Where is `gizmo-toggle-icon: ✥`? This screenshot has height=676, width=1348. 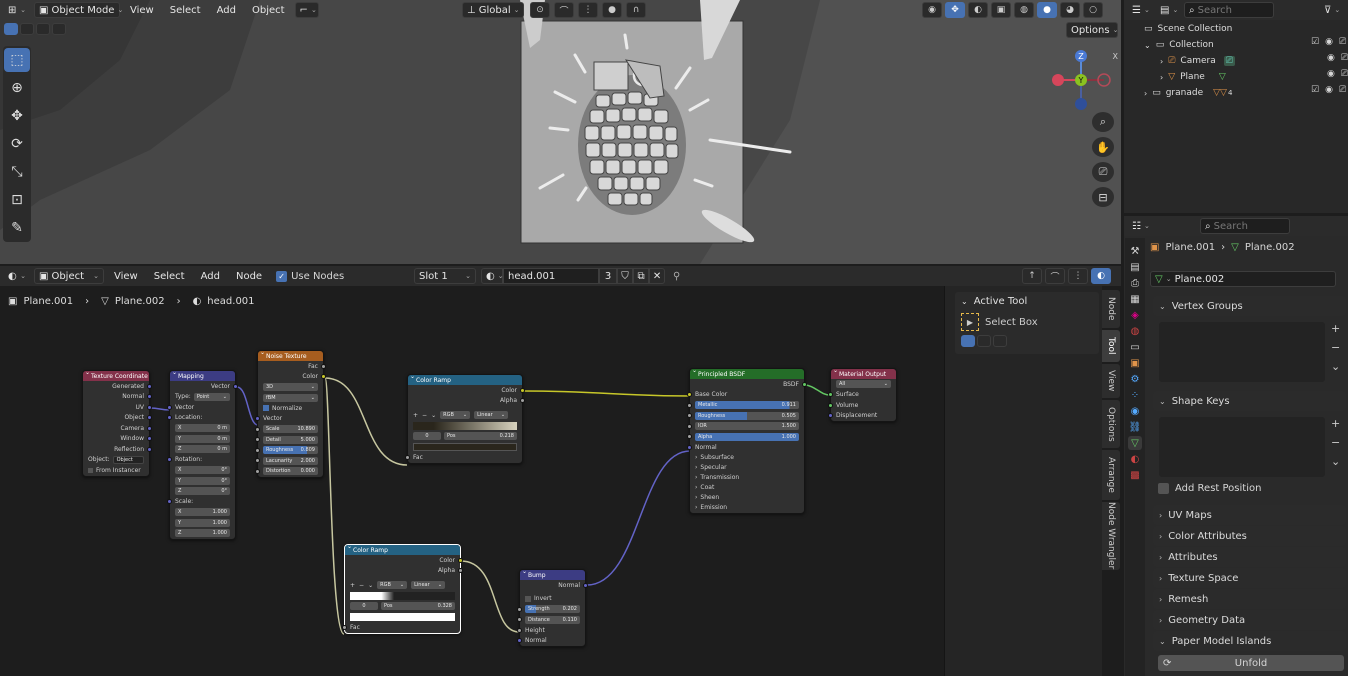
gizmo-toggle-icon: ✥ is located at coordinates (955, 10).